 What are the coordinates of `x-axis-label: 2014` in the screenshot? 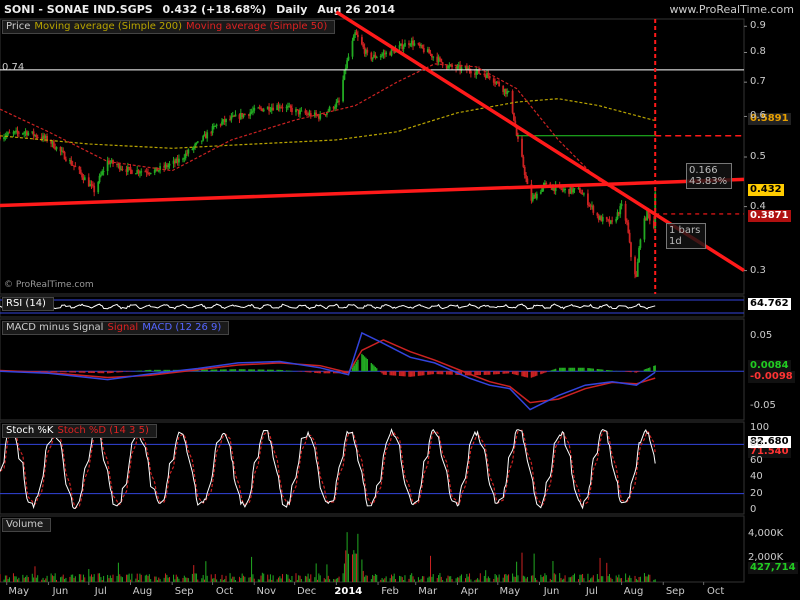 It's located at (348, 591).